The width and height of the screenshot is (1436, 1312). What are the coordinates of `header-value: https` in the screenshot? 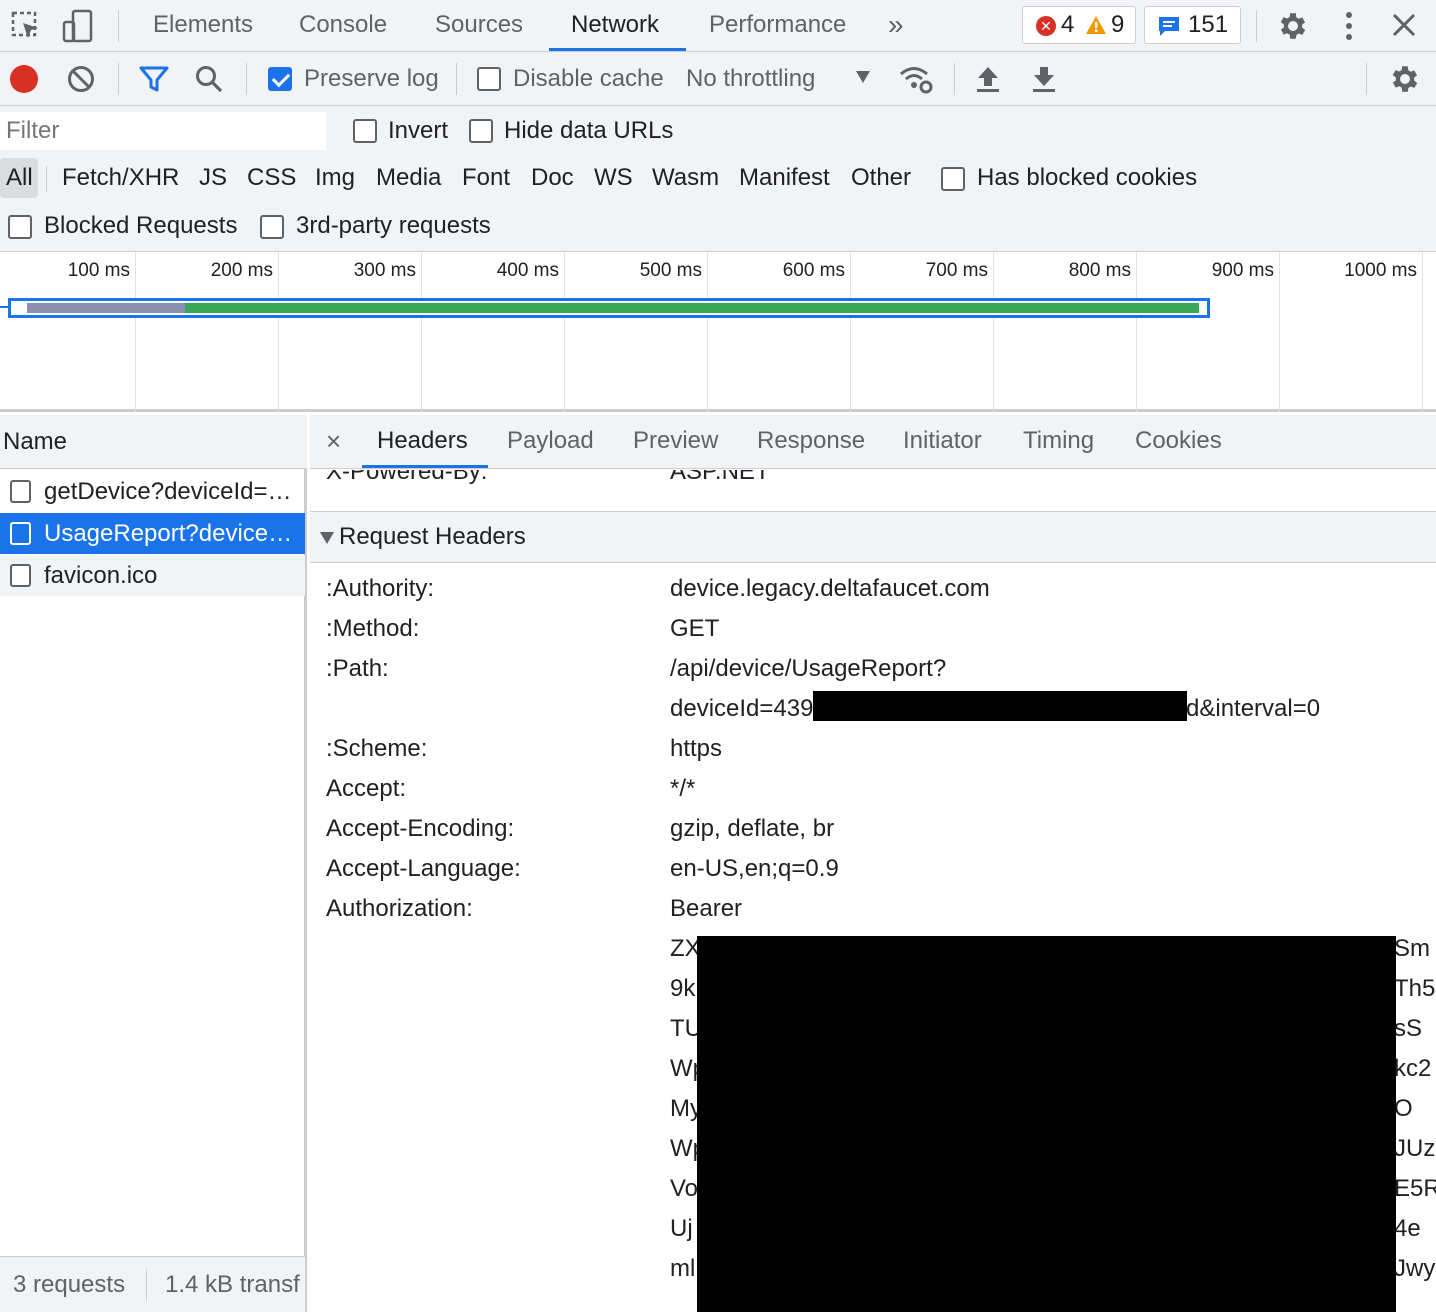 It's located at (696, 748).